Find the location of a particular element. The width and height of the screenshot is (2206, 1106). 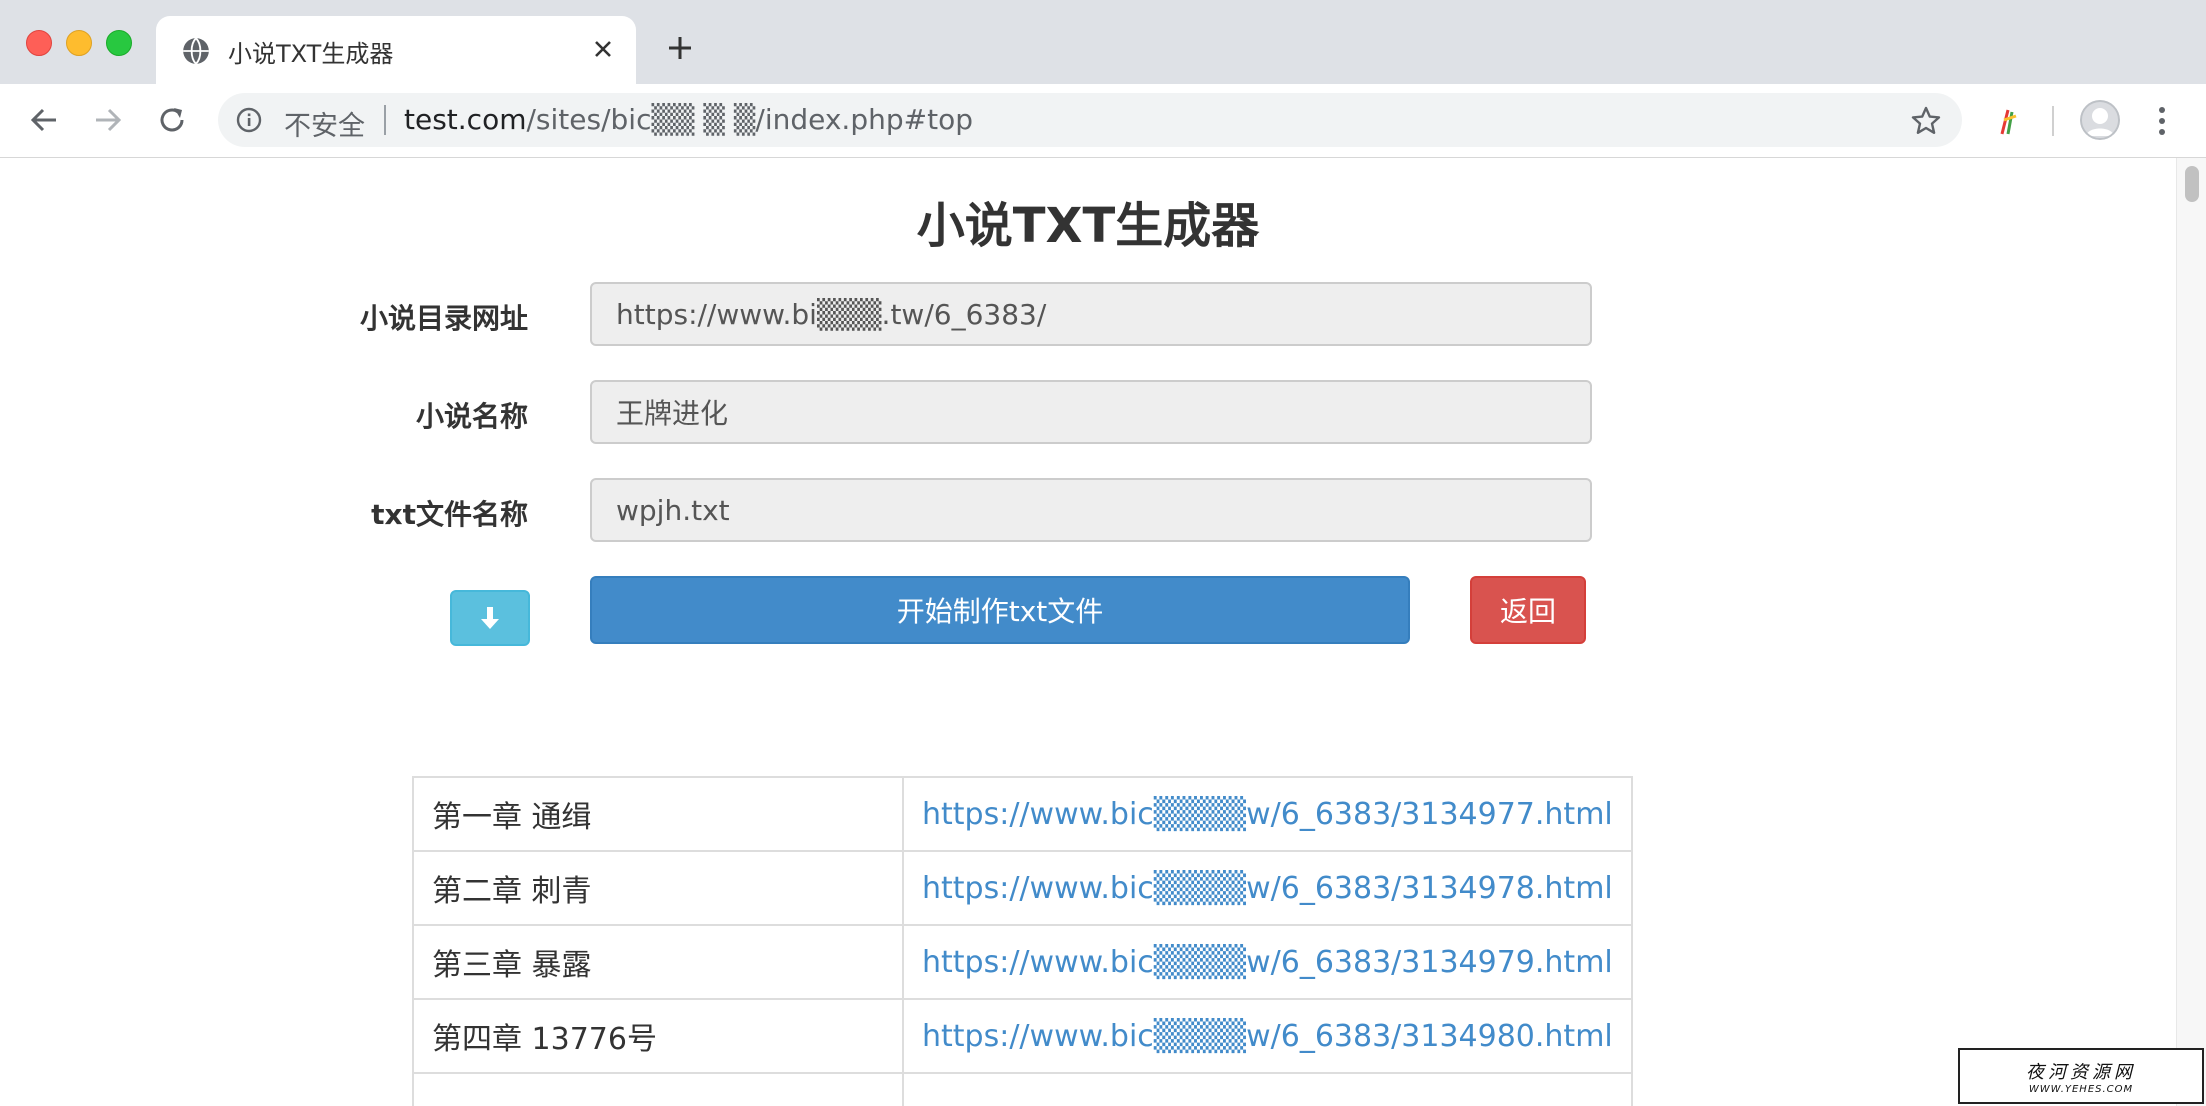

chapter-title: 第一章 通缉 is located at coordinates (658, 814).